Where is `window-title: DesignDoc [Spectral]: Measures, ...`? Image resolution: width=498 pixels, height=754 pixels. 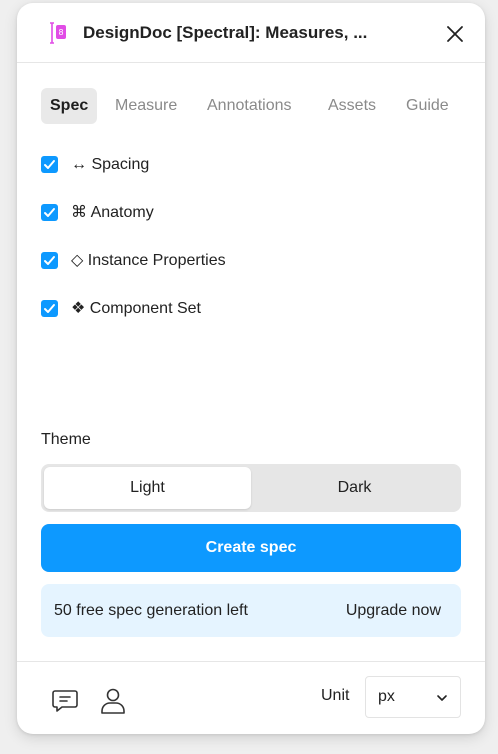
window-title: DesignDoc [Spectral]: Measures, ... is located at coordinates (225, 32).